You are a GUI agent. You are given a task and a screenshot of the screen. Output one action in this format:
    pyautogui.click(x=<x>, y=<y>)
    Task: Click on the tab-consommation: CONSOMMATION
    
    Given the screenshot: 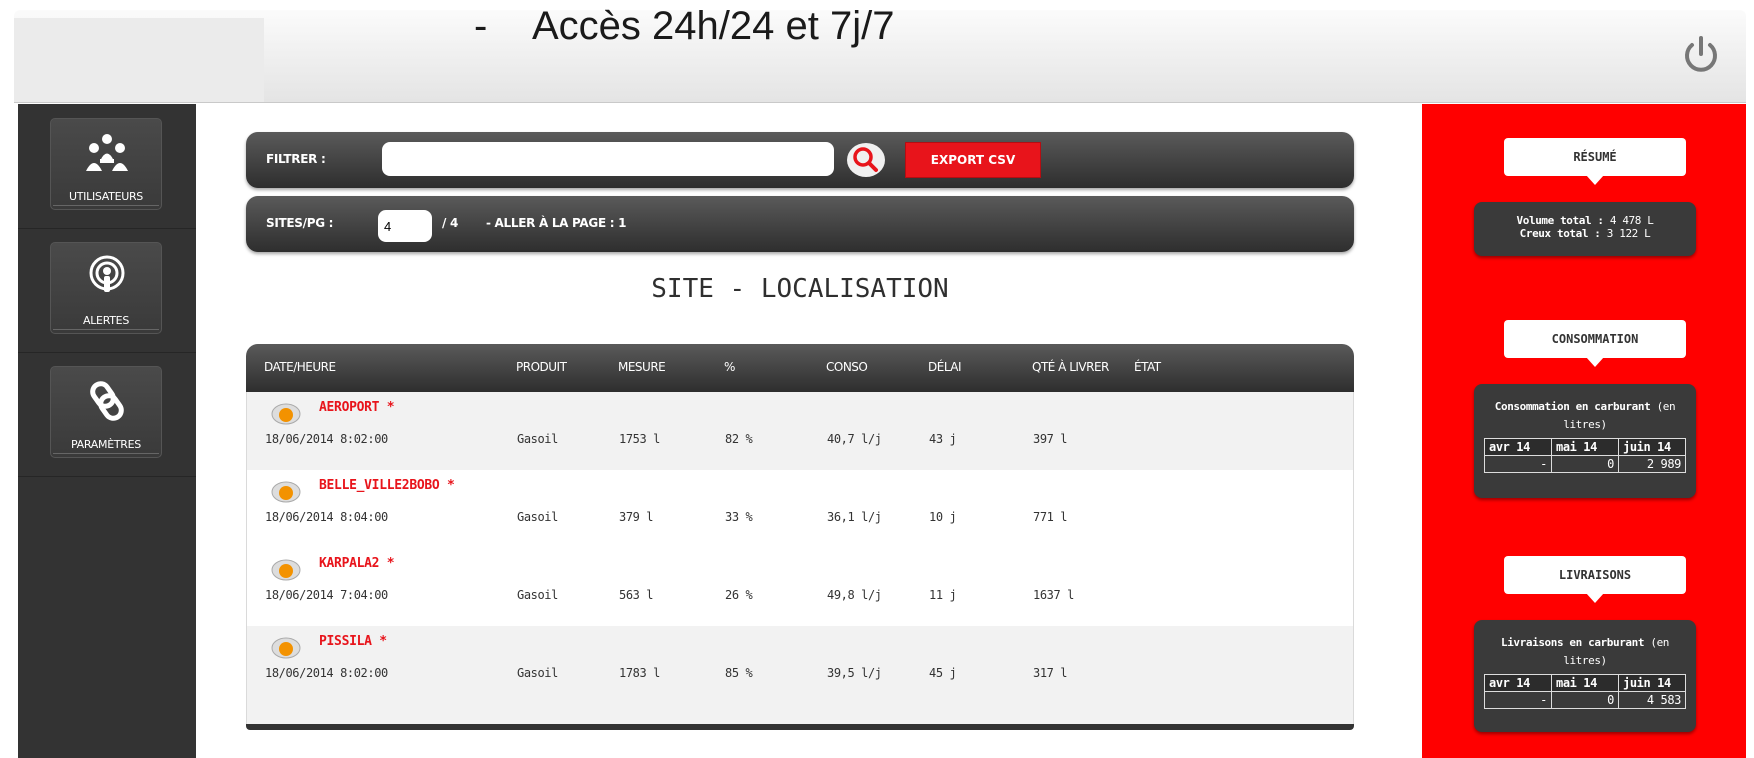 What is the action you would take?
    pyautogui.click(x=1595, y=343)
    